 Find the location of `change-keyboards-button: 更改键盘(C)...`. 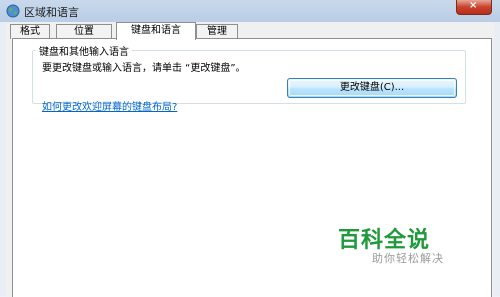

change-keyboards-button: 更改键盘(C)... is located at coordinates (372, 88).